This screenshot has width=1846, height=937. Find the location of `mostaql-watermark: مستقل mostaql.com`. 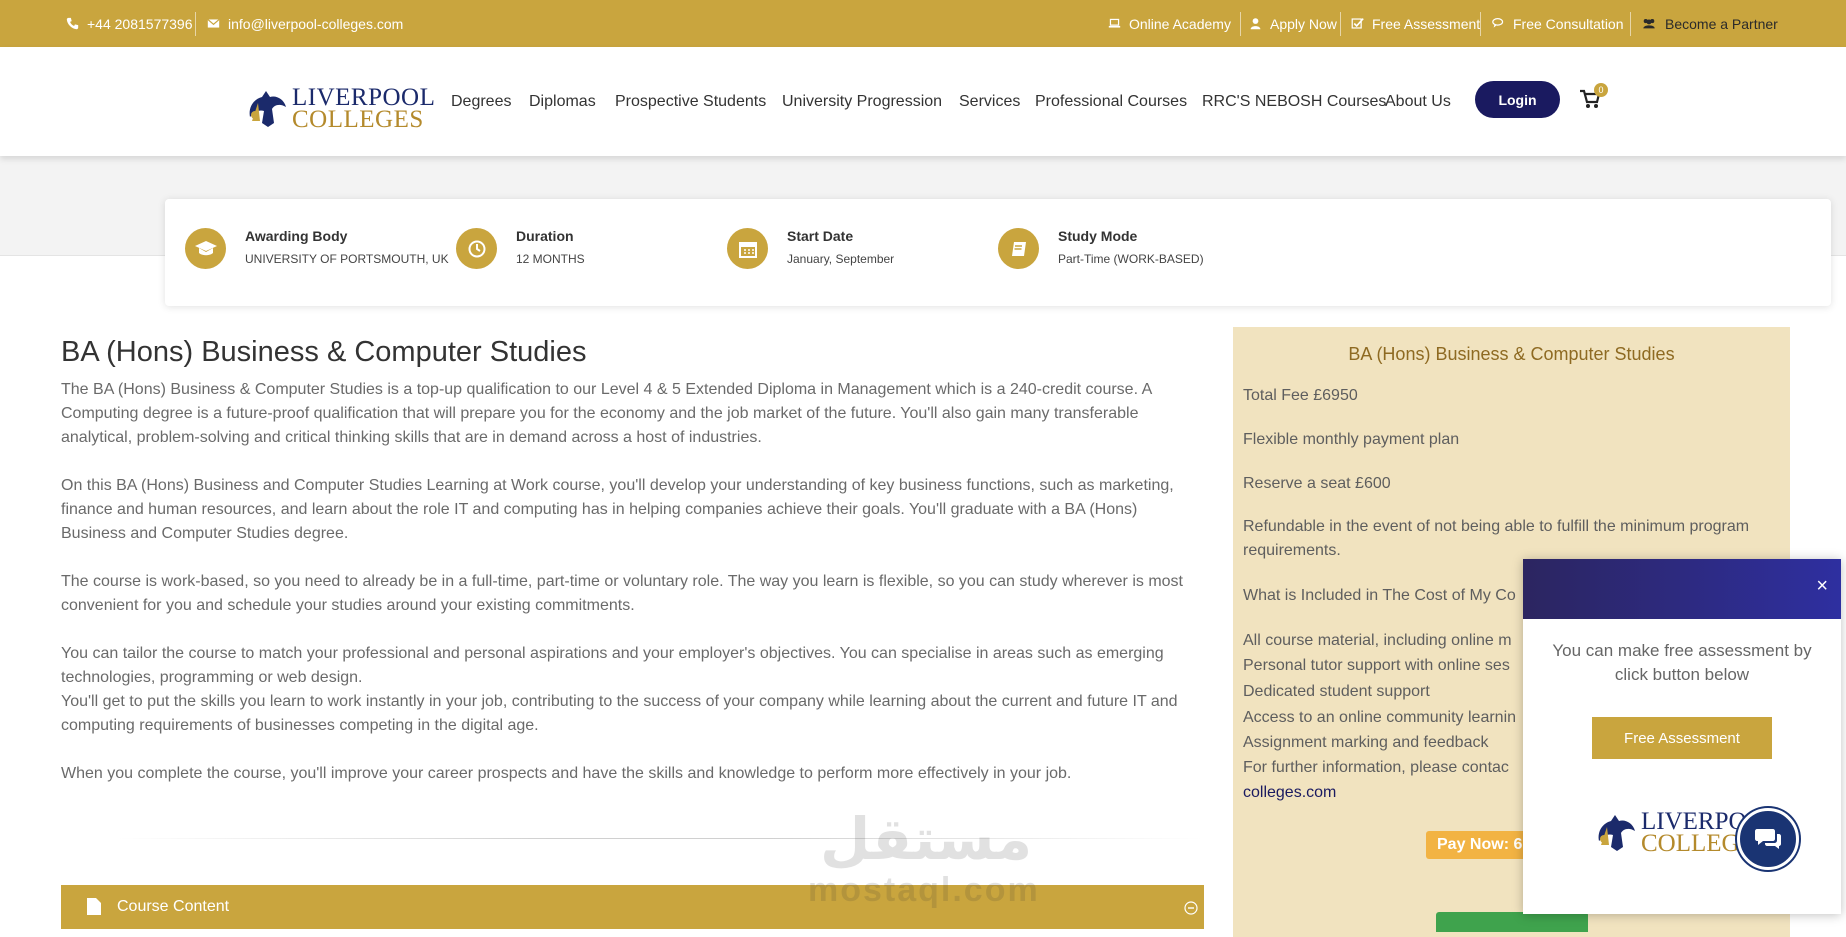

mostaql-watermark: مستقل mostaql.com is located at coordinates (920, 857).